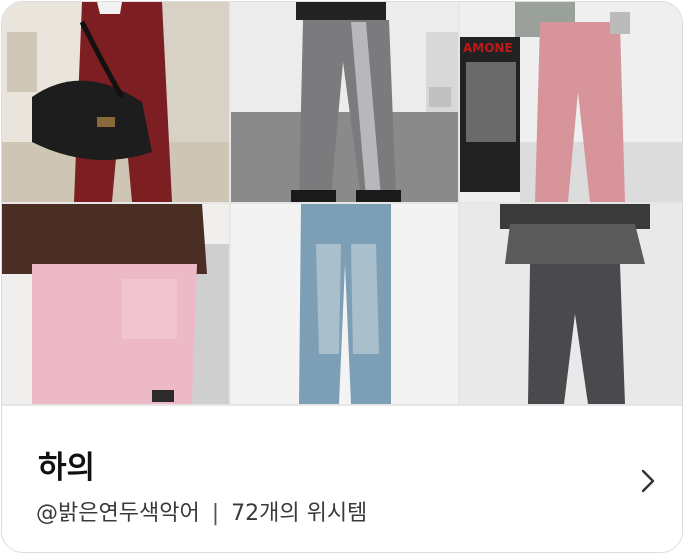 The image size is (686, 556). I want to click on thumbnail-5-image, so click(344, 304).